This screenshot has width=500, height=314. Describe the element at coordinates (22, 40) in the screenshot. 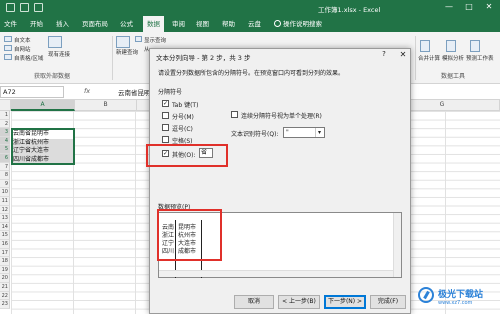

I see `from-text-button: 自文本` at that location.